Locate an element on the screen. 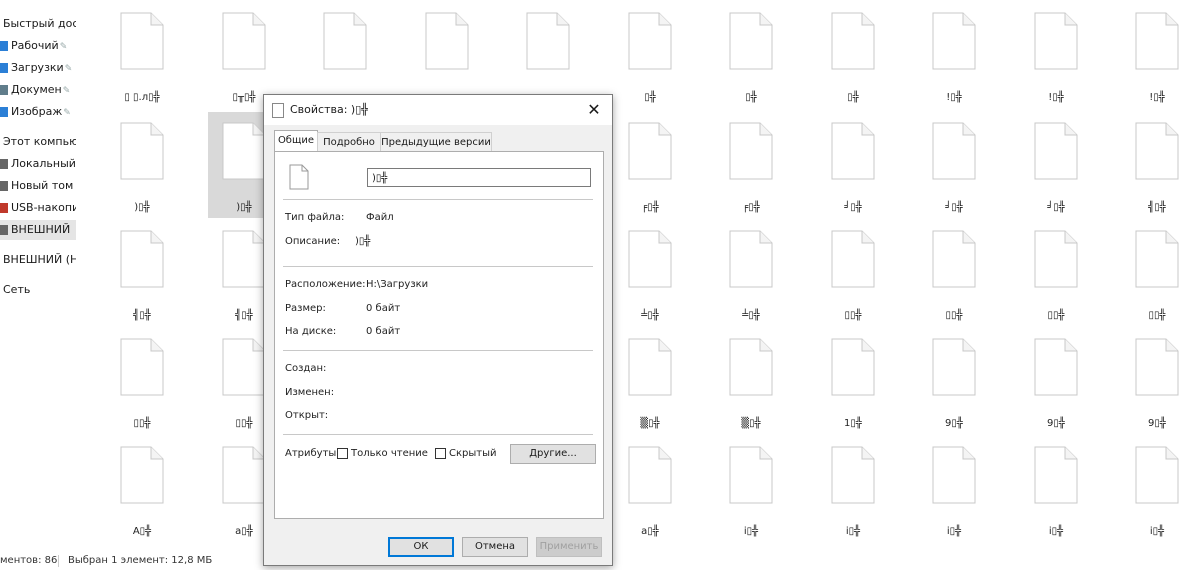  file-name: ╛▯╬ is located at coordinates (1056, 207).